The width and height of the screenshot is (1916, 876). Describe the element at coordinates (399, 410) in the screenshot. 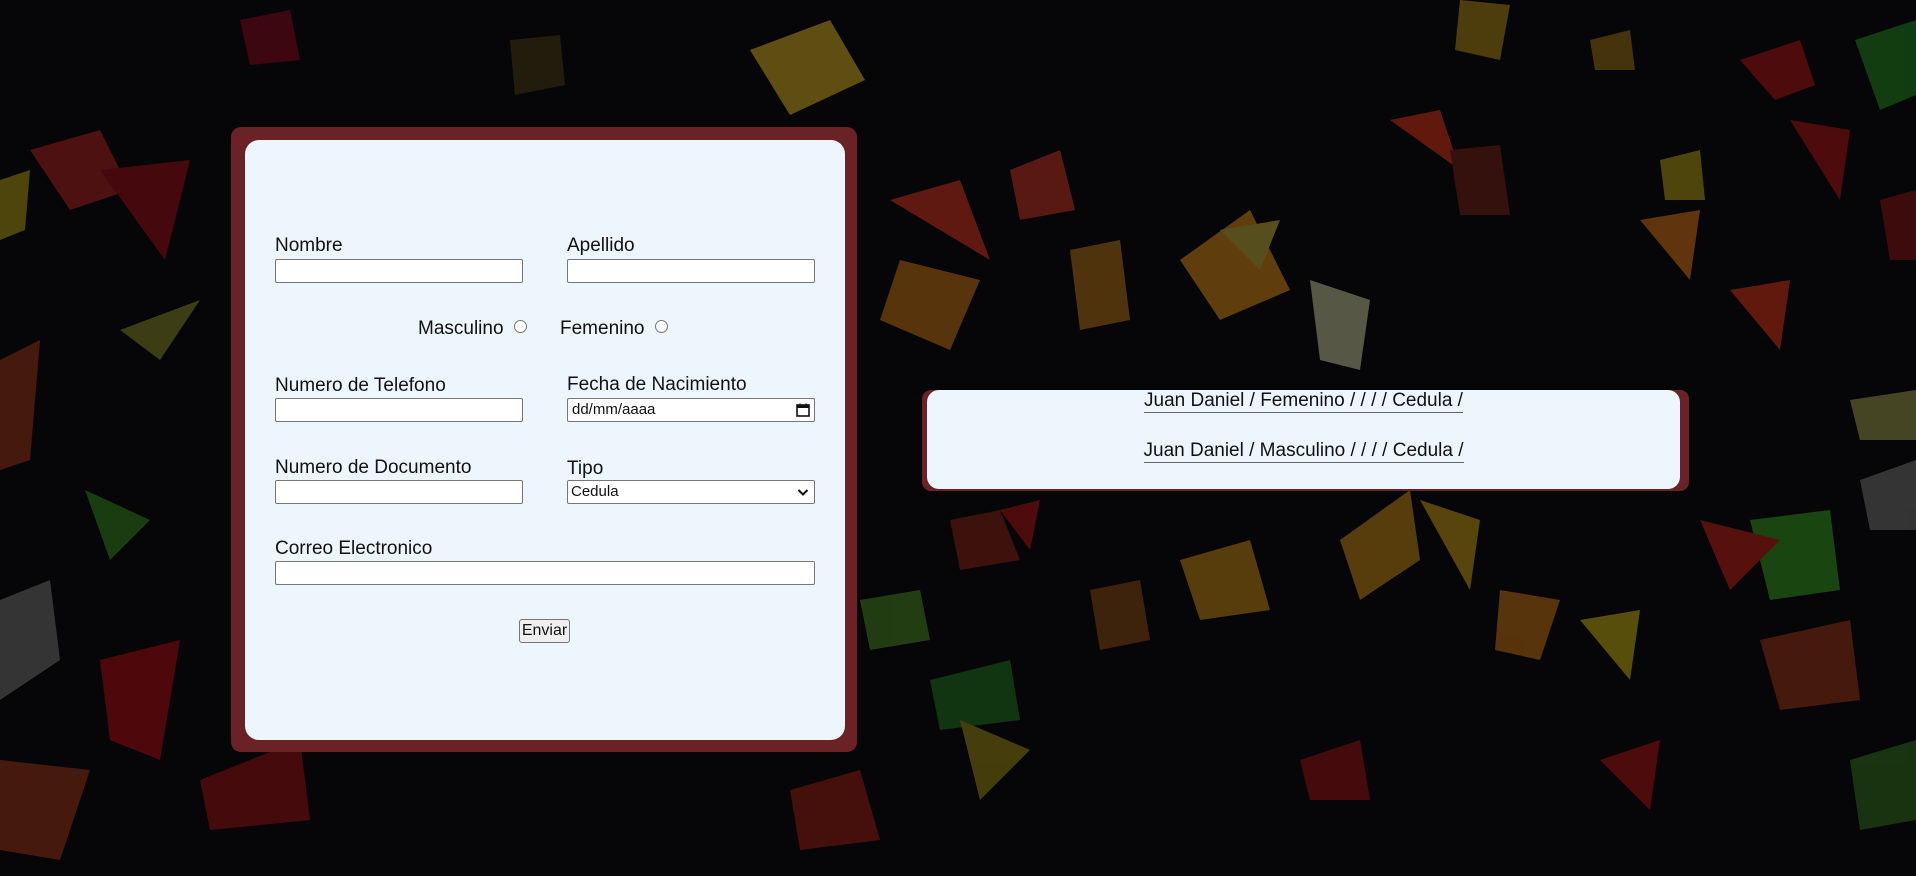

I see `telefono-input` at that location.